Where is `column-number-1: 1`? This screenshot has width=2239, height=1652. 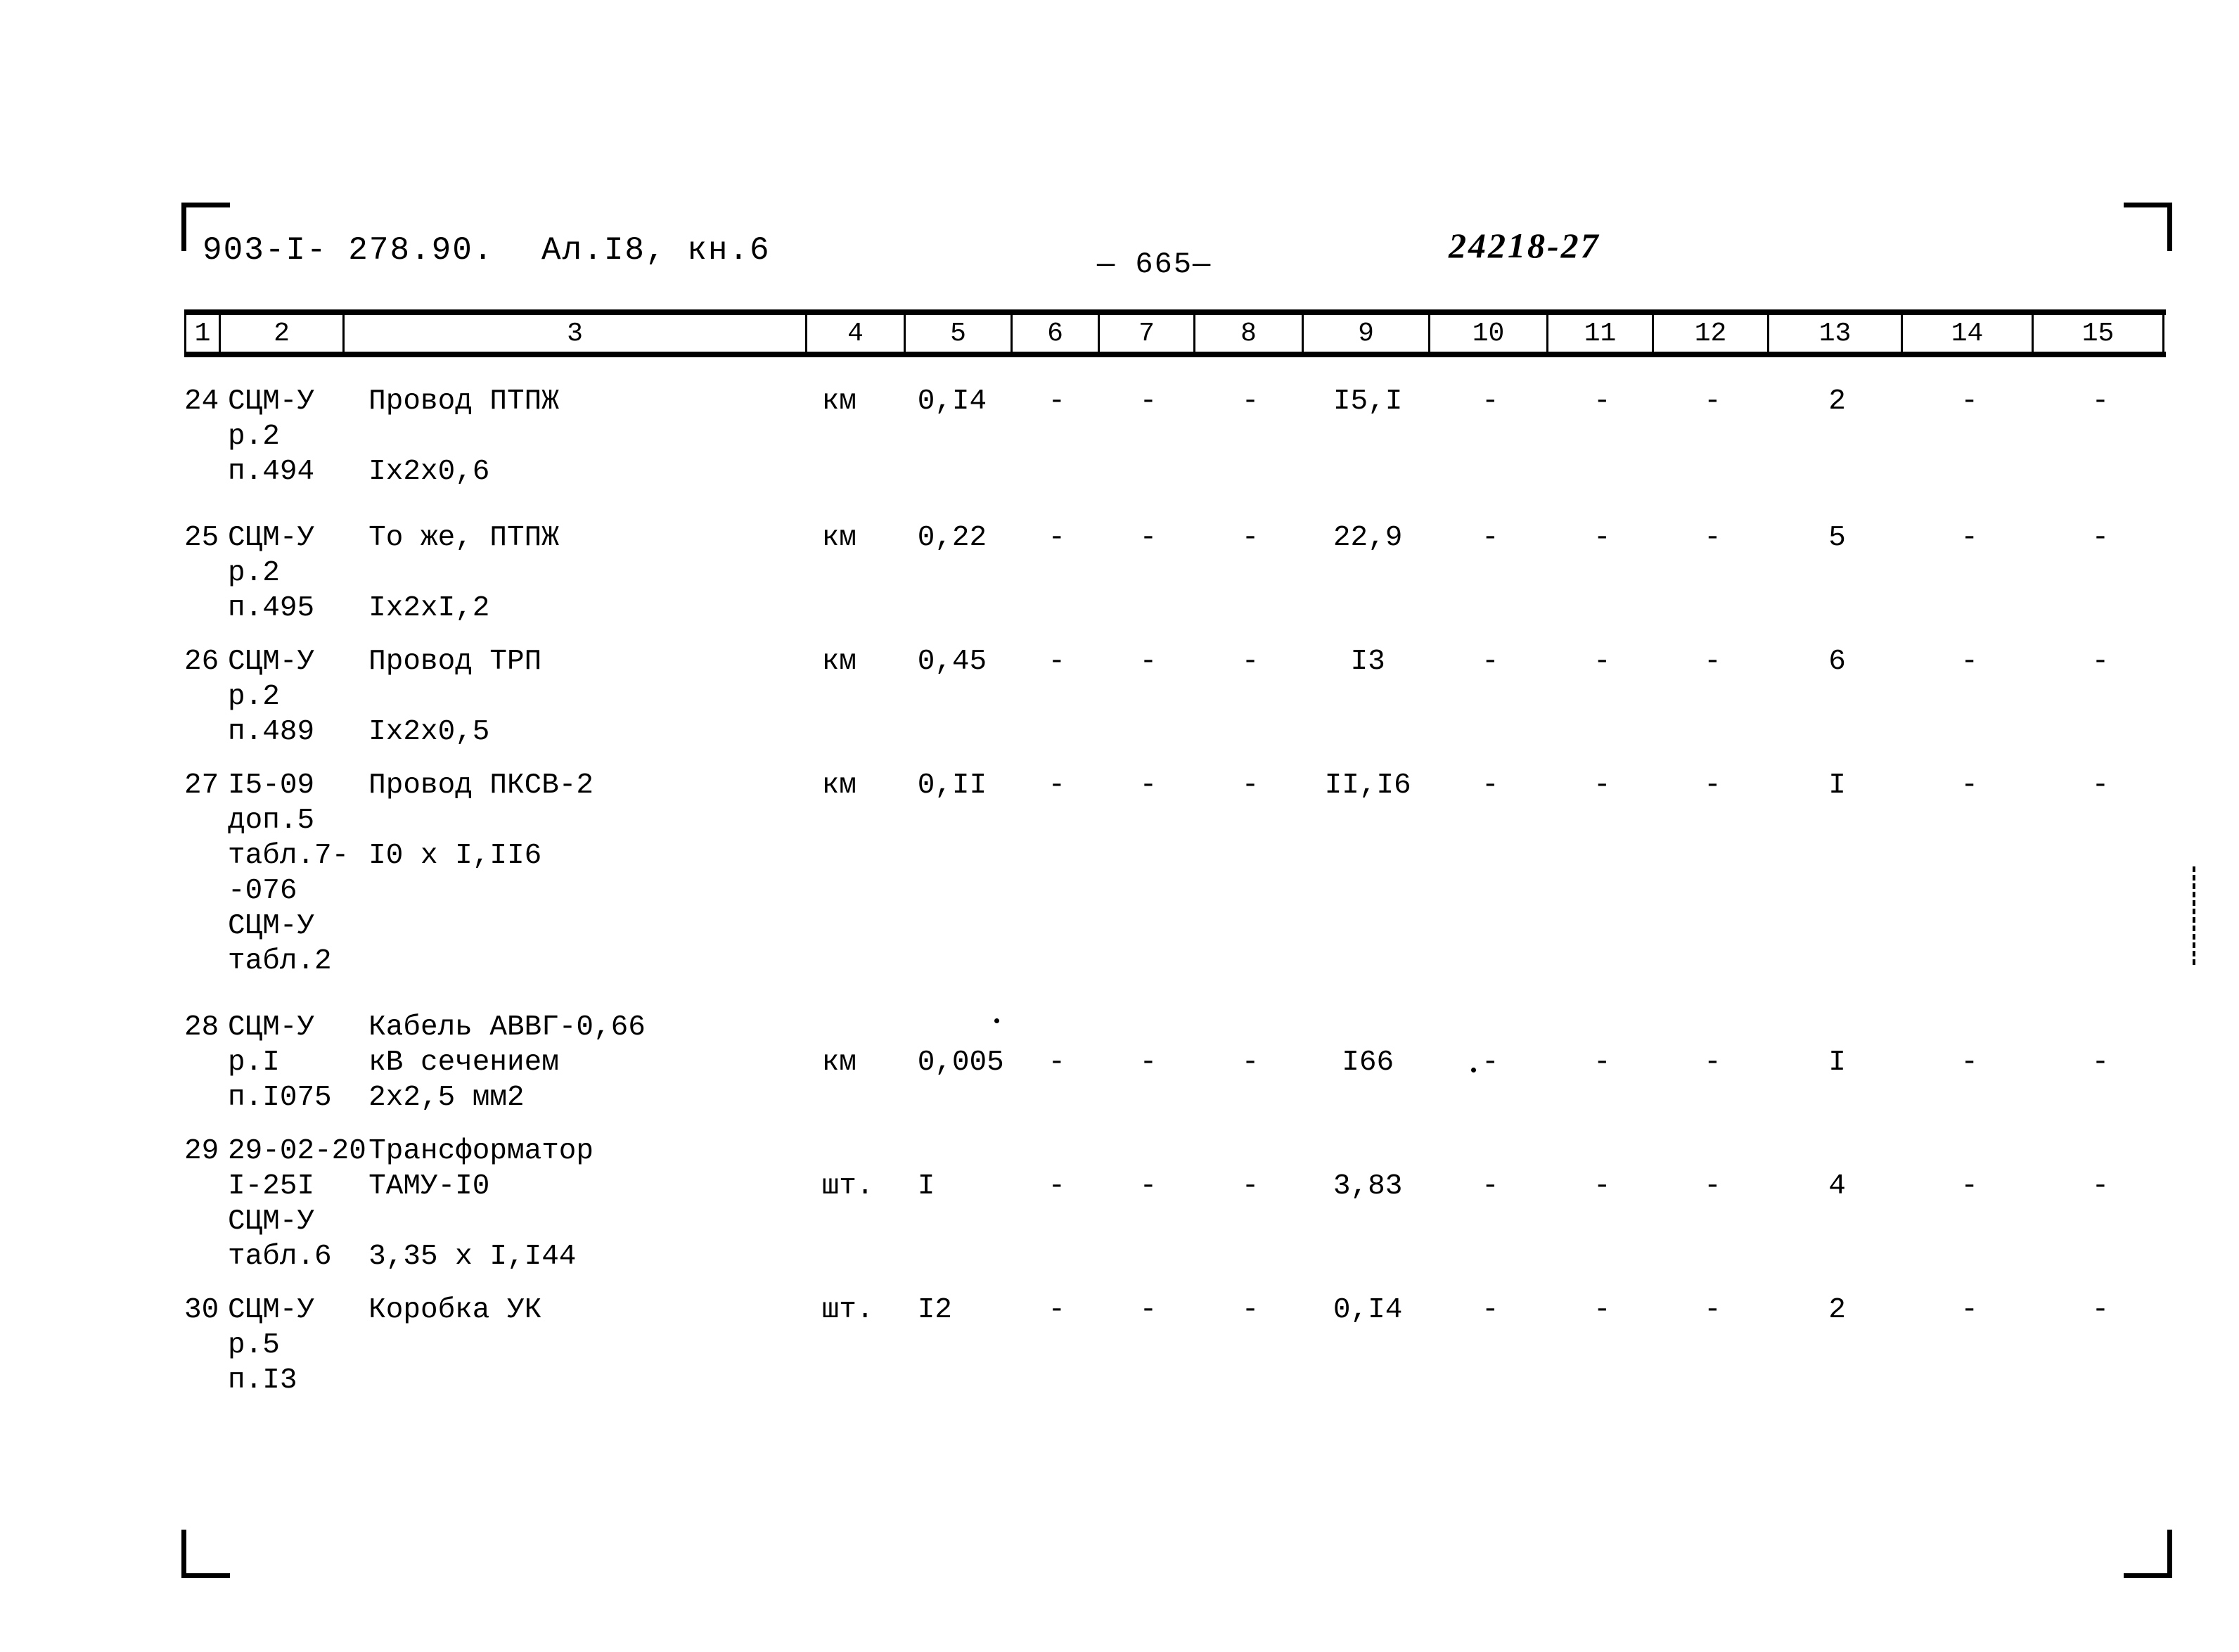 column-number-1: 1 is located at coordinates (202, 333).